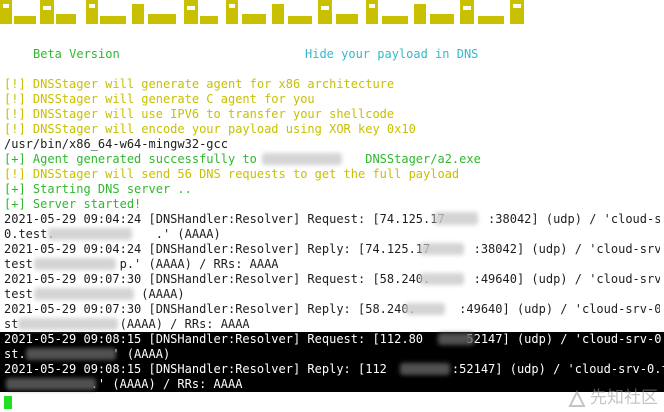  I want to click on banner-version: Beta Version, so click(76, 54).